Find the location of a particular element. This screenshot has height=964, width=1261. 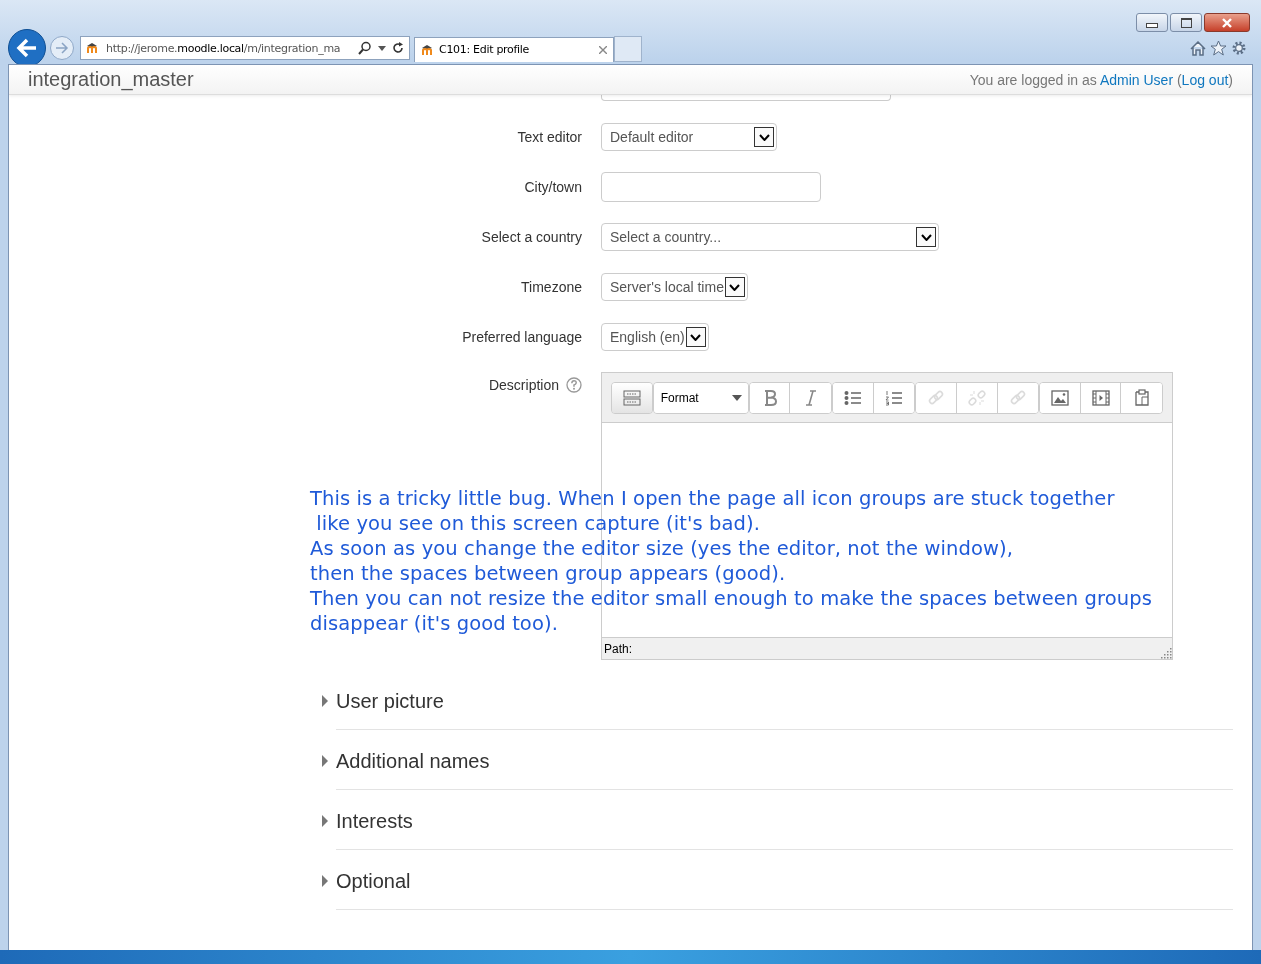

tab-title: C101: Edit profile is located at coordinates (485, 49).